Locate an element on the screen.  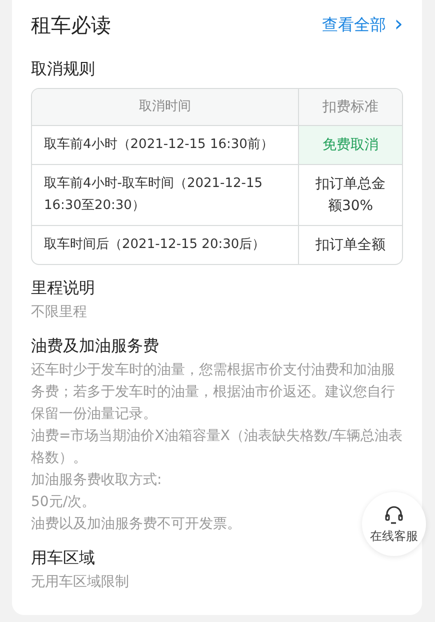
body-text: 油费以及加油服务费不可开发票。 is located at coordinates (136, 524).